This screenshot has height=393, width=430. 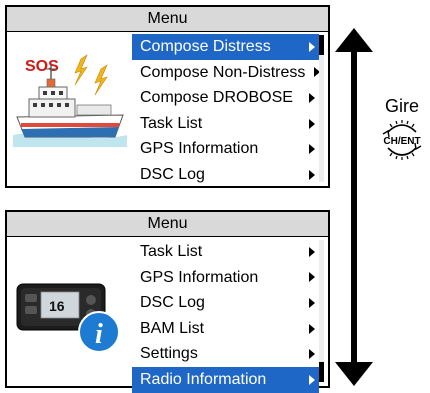 What do you see at coordinates (216, 98) in the screenshot?
I see `menu-item-label: Compose DROBOSE` at bounding box center [216, 98].